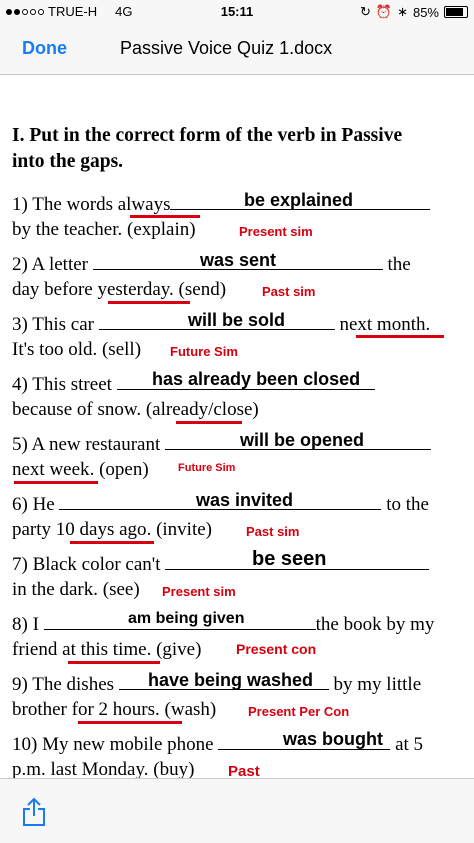 Image resolution: width=474 pixels, height=843 pixels. What do you see at coordinates (199, 591) in the screenshot?
I see `tense-7: Present sim` at bounding box center [199, 591].